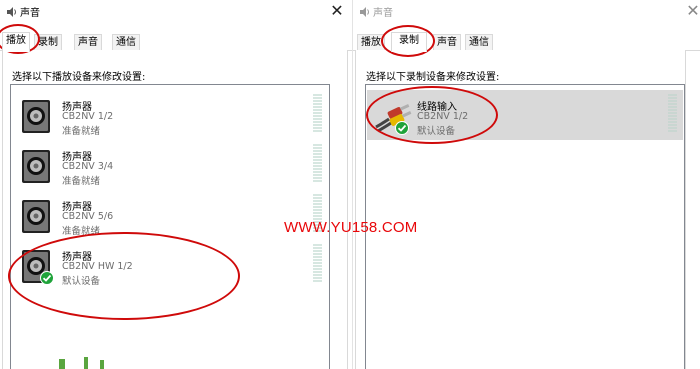 The height and width of the screenshot is (369, 700). Describe the element at coordinates (79, 77) in the screenshot. I see `instruction-text: 选择以下播放设备来修改设置:` at that location.